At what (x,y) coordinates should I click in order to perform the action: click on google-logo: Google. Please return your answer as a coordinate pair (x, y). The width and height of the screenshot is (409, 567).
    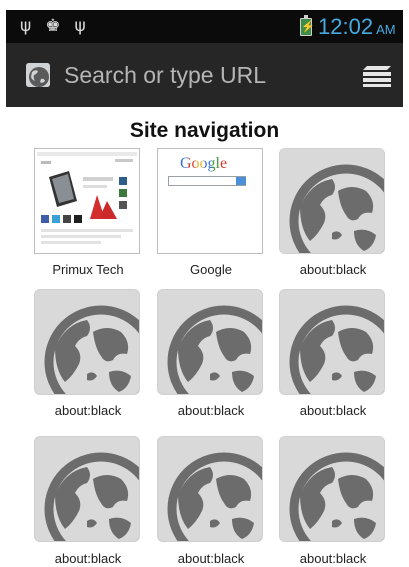
    Looking at the image, I should click on (204, 163).